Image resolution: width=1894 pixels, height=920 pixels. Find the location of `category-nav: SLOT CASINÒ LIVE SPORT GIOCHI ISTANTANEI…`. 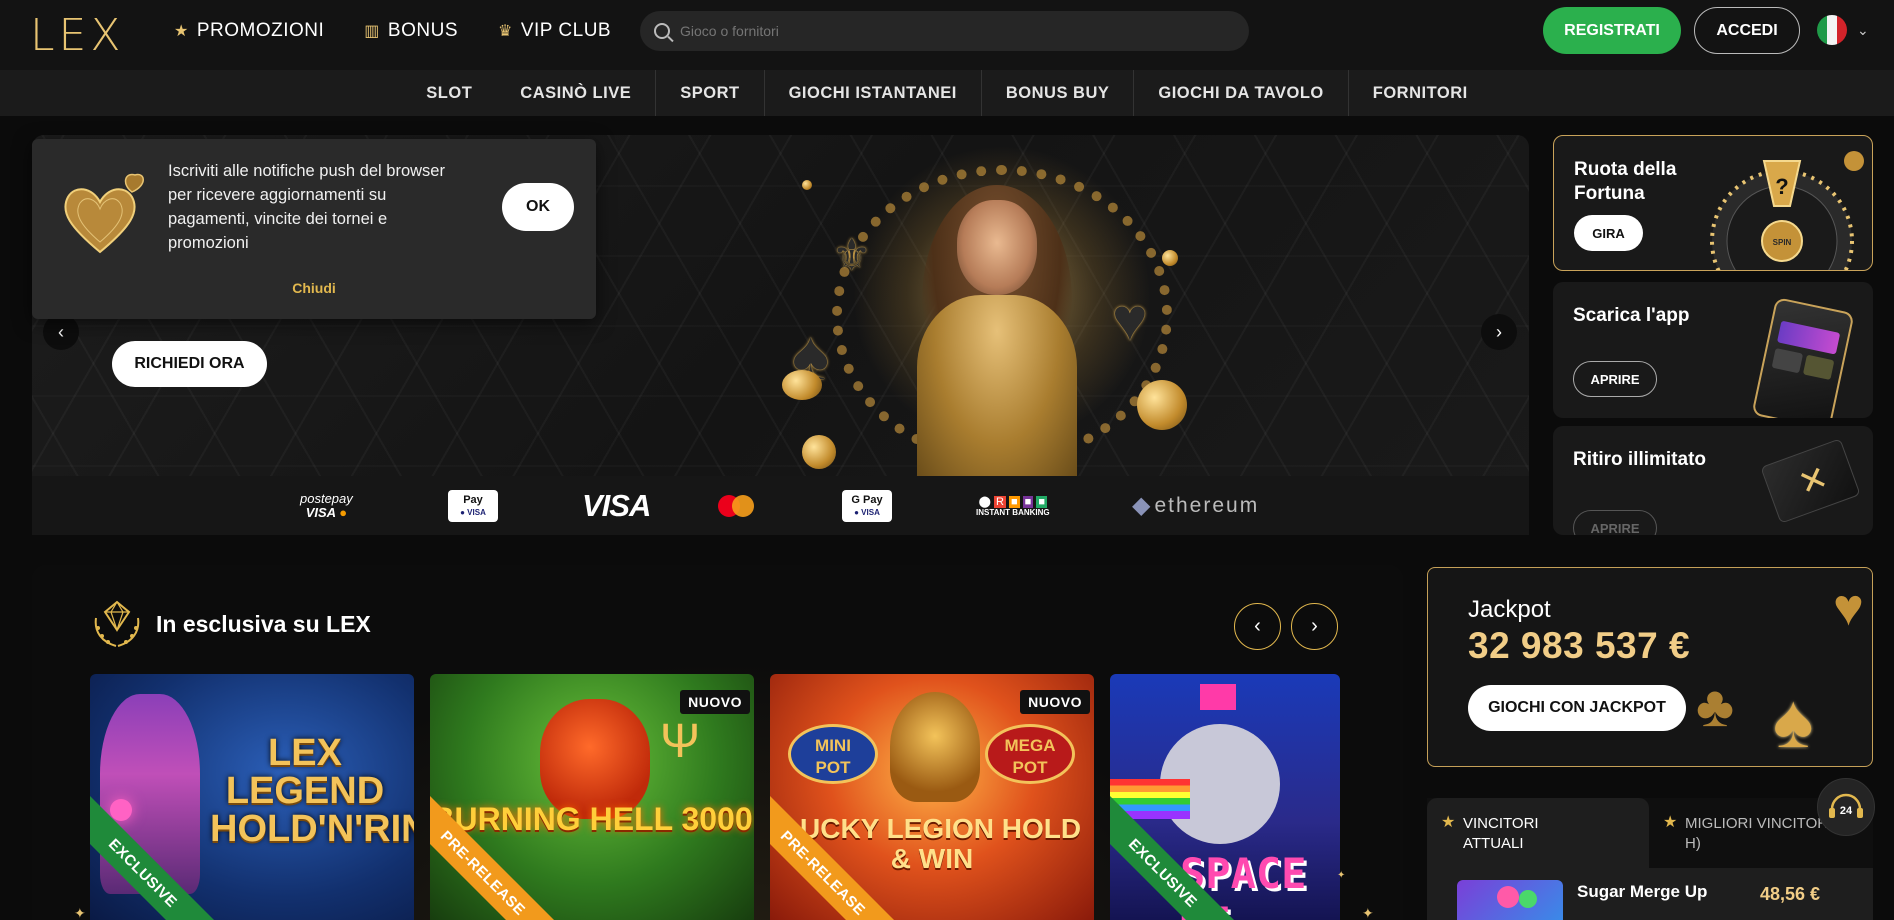

category-nav: SLOT CASINÒ LIVE SPORT GIOCHI ISTANTANEI… is located at coordinates (947, 93).